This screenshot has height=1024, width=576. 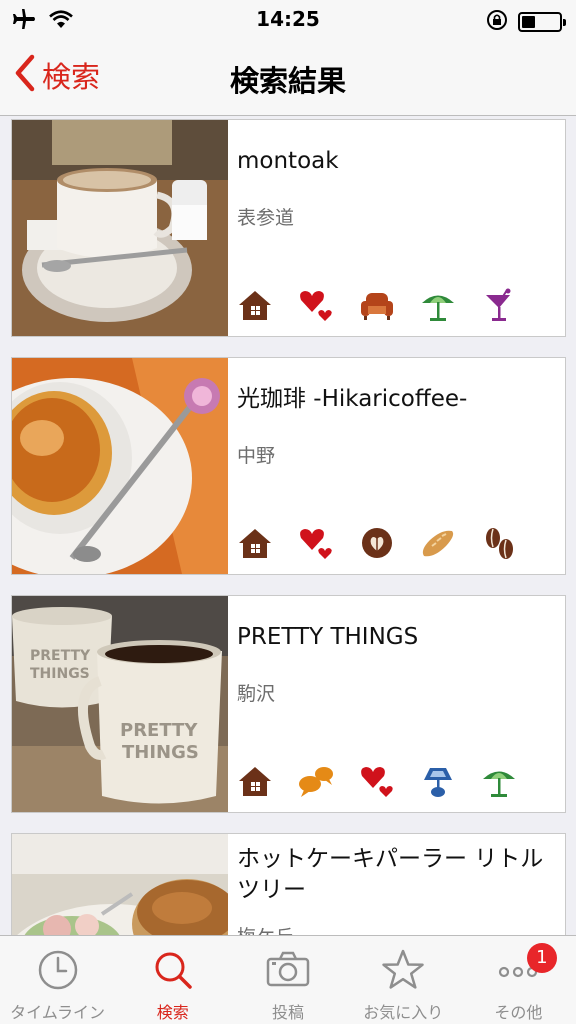 I want to click on tab-label: タイムライン, so click(x=58, y=1012).